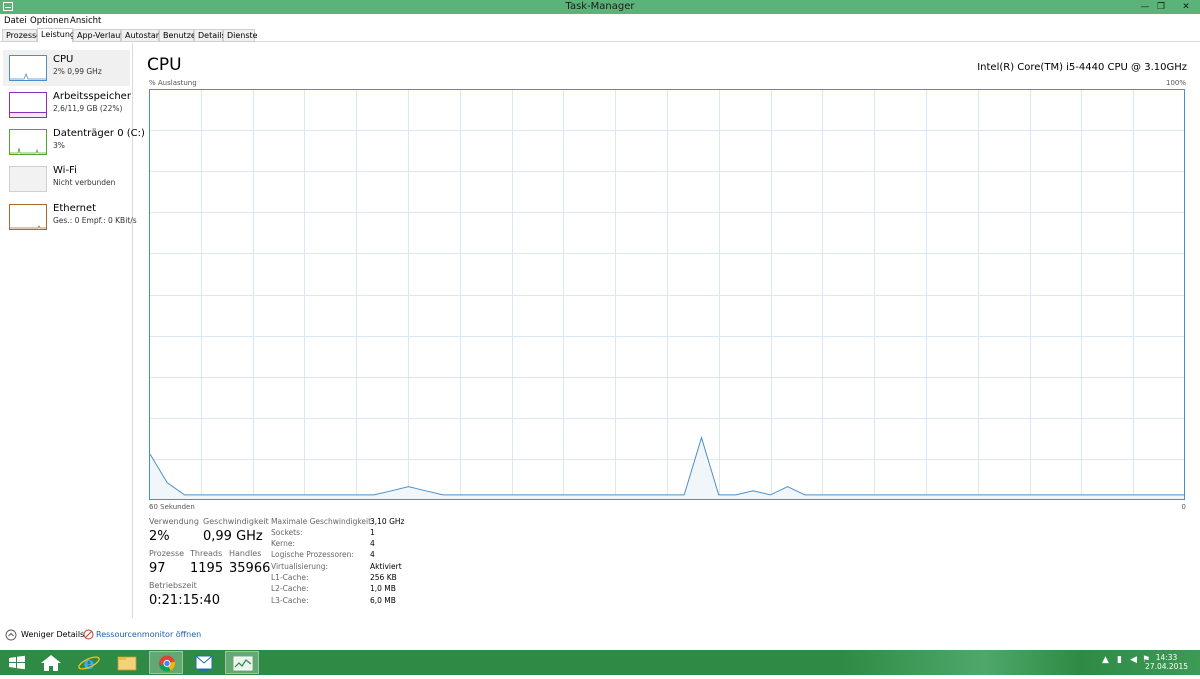 The image size is (1200, 679). Describe the element at coordinates (299, 566) in the screenshot. I see `detail-key: Virtualisierung:` at that location.